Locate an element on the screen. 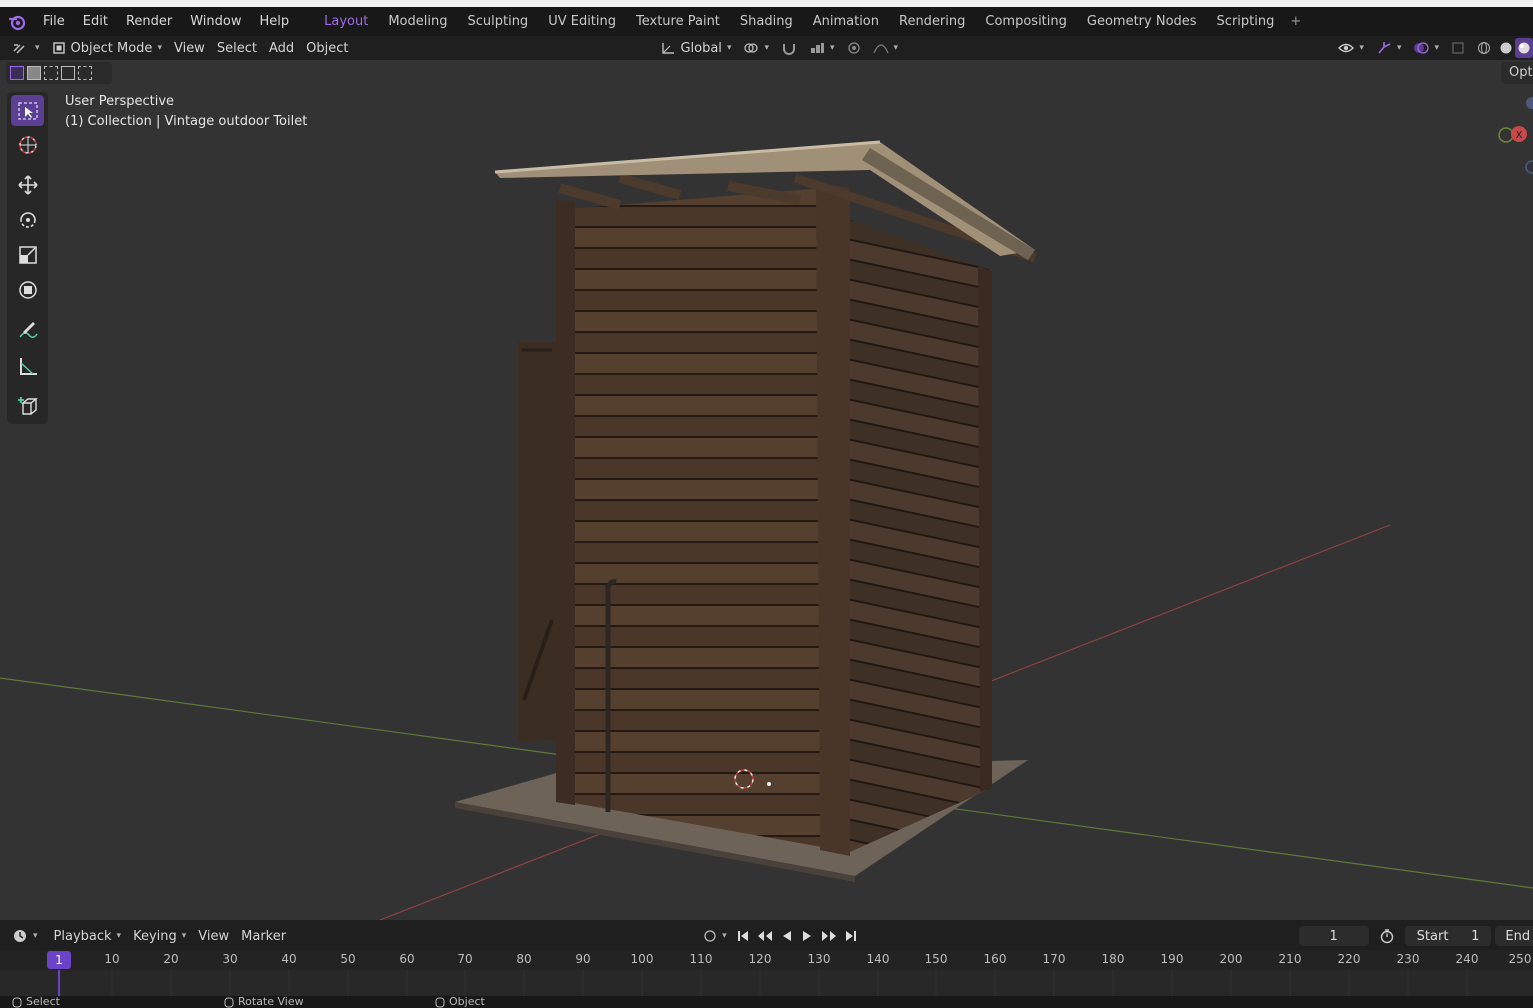 This screenshot has height=1008, width=1533. pivot-point-dropdown: ▾ is located at coordinates (756, 48).